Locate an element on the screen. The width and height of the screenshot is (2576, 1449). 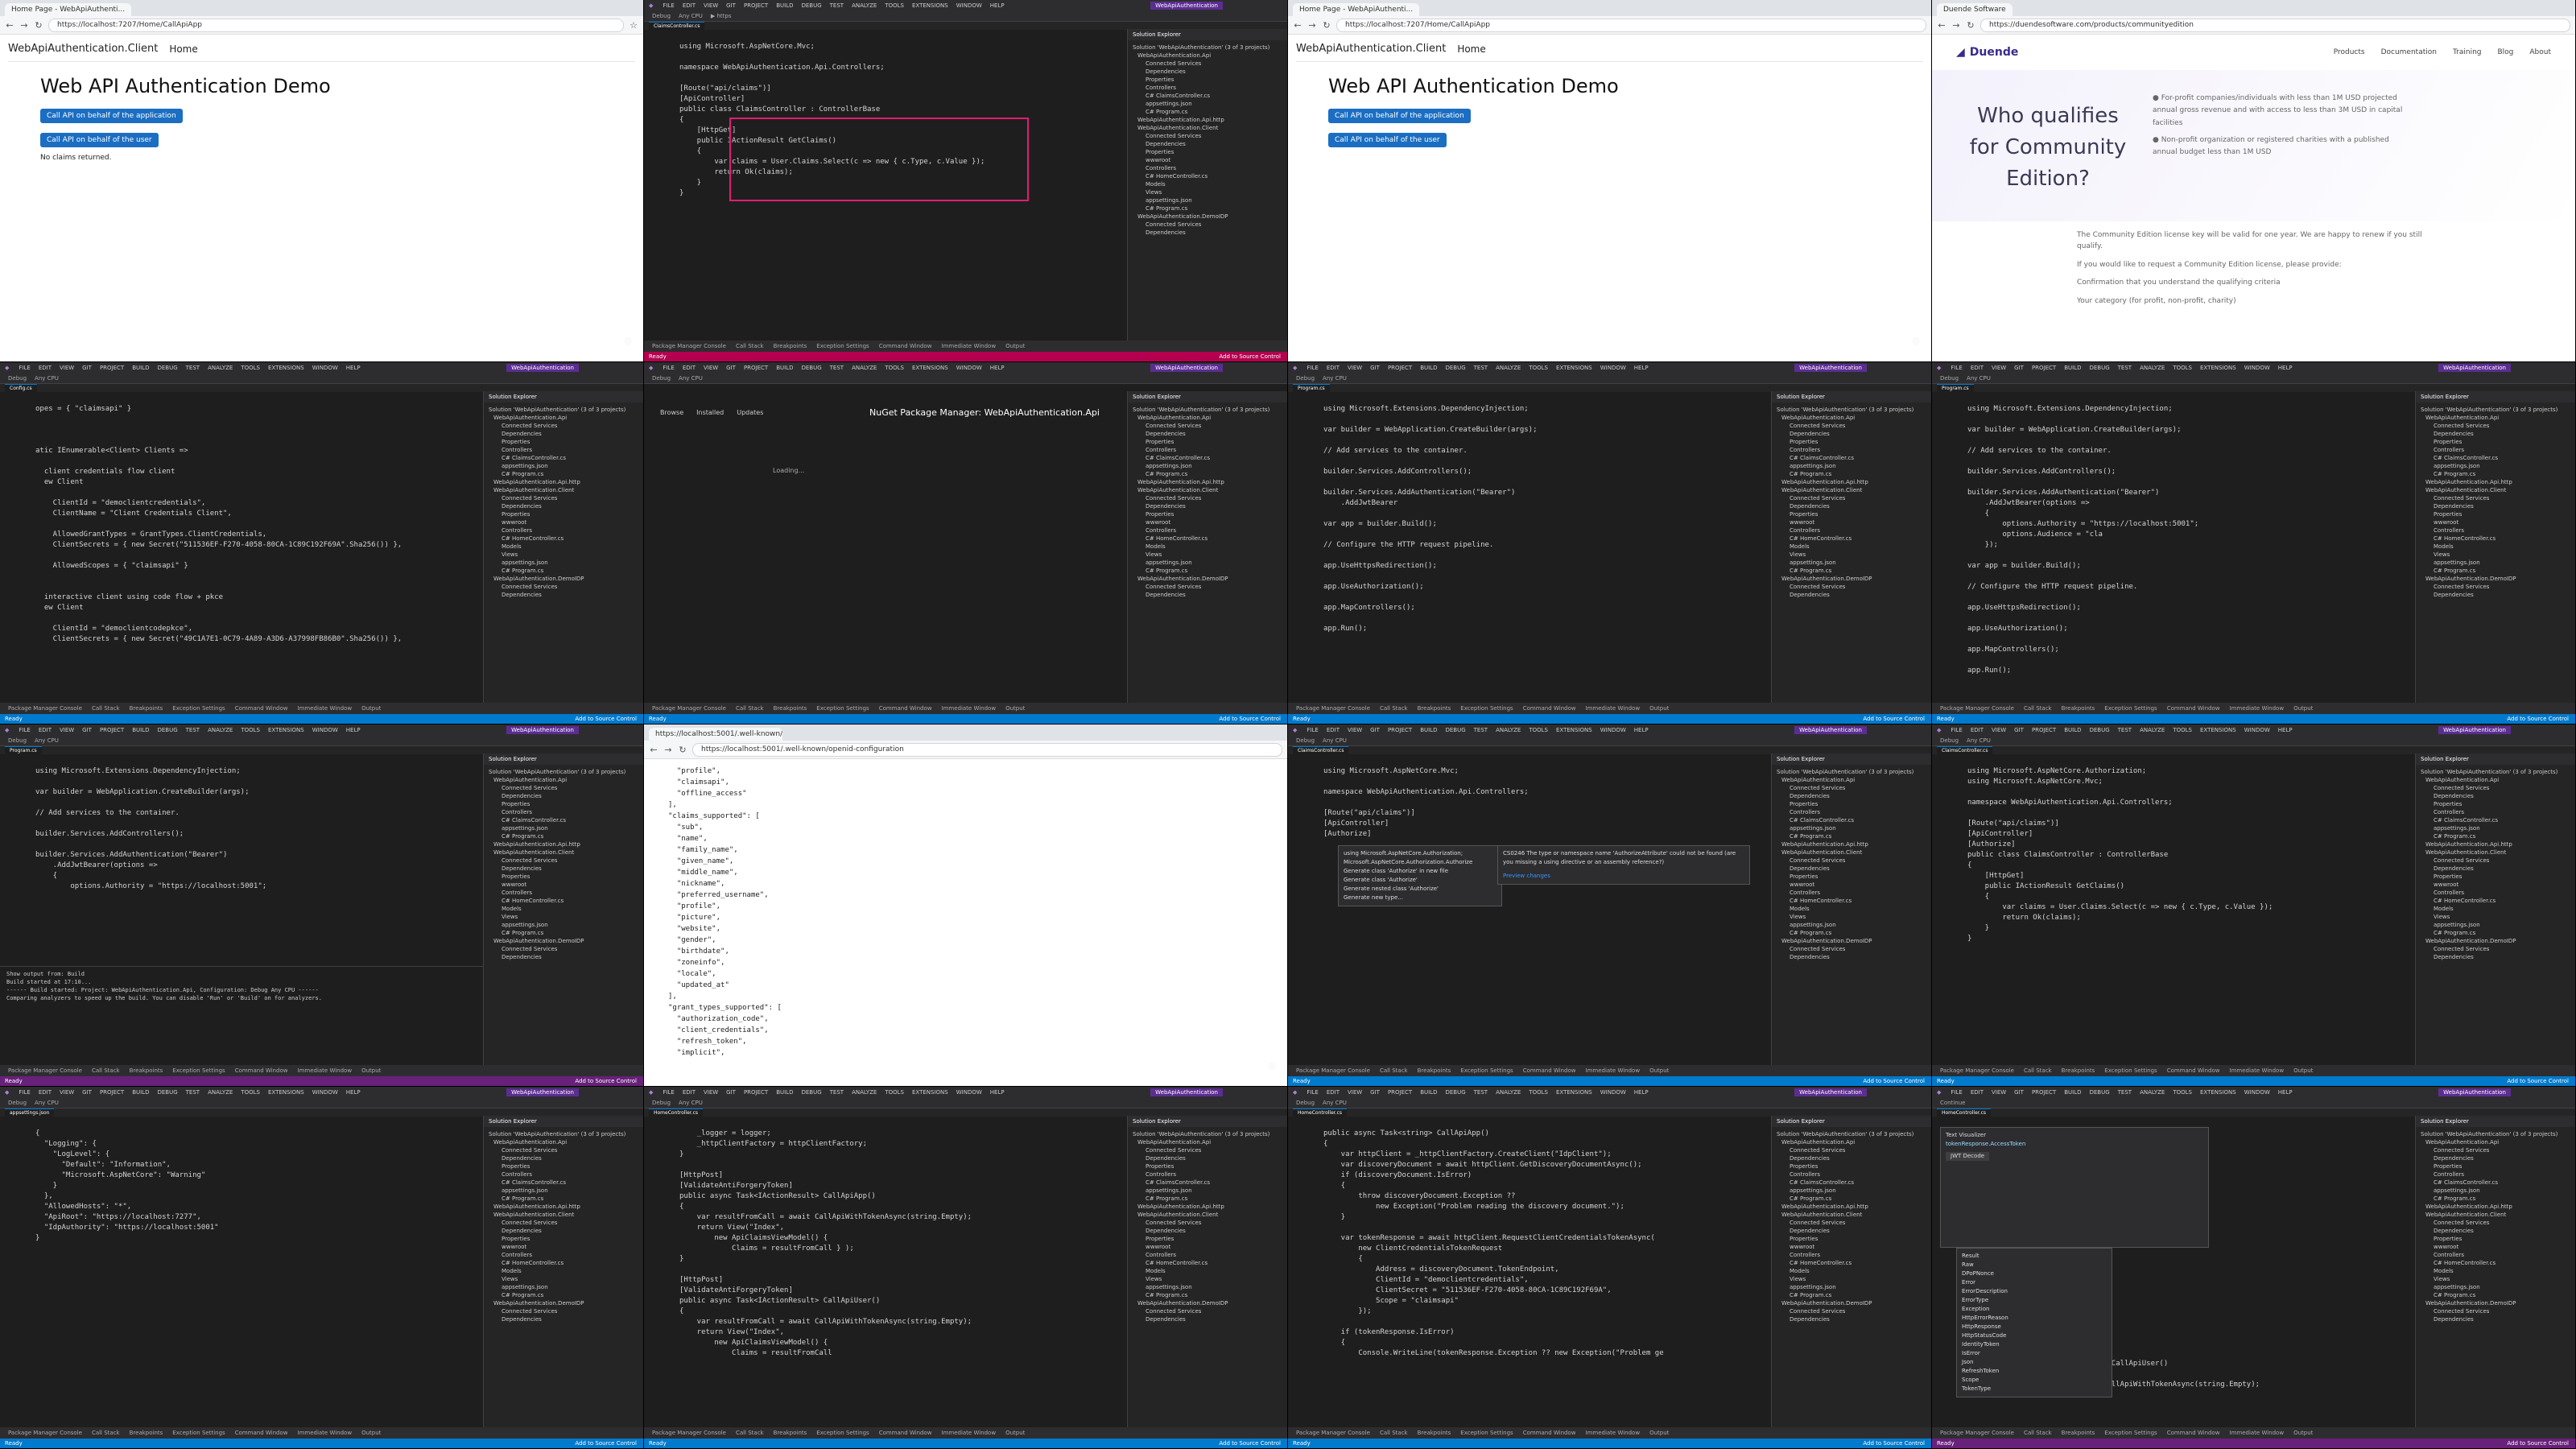
doc-tab-claims-controller: ClaimsController.cs is located at coordinates (1965, 750).